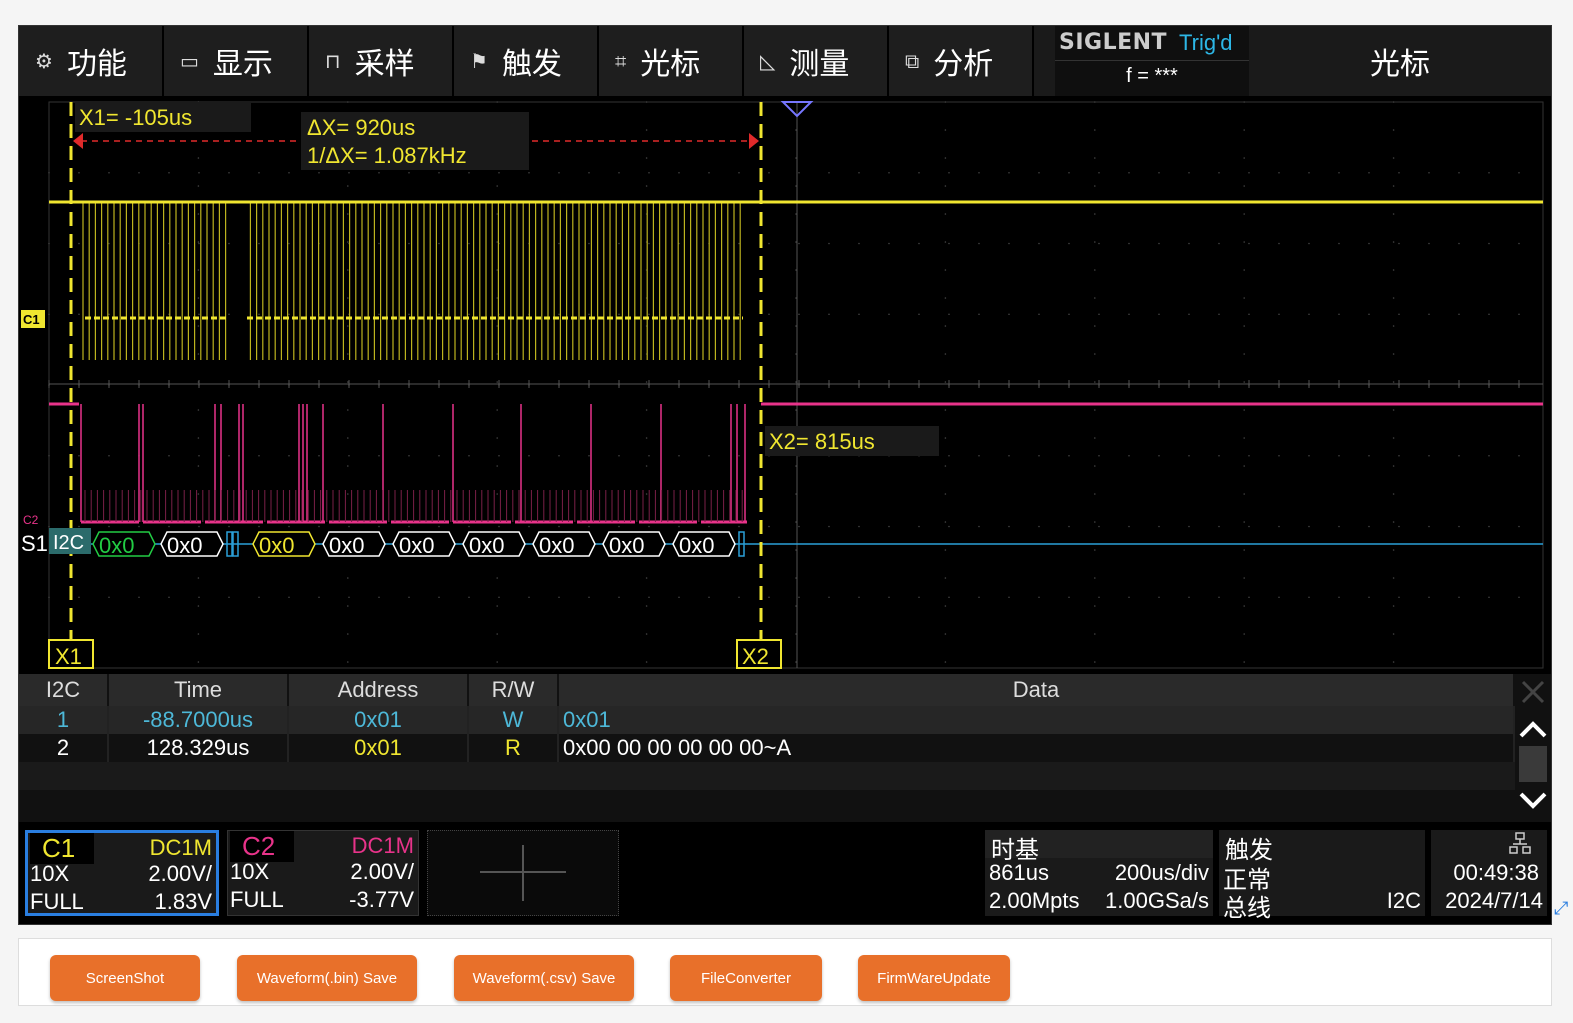 Image resolution: width=1573 pixels, height=1023 pixels. What do you see at coordinates (122, 873) in the screenshot?
I see `c1-settings-box: C1 DC1M 10X 2.00V/ FULL 1.83V` at bounding box center [122, 873].